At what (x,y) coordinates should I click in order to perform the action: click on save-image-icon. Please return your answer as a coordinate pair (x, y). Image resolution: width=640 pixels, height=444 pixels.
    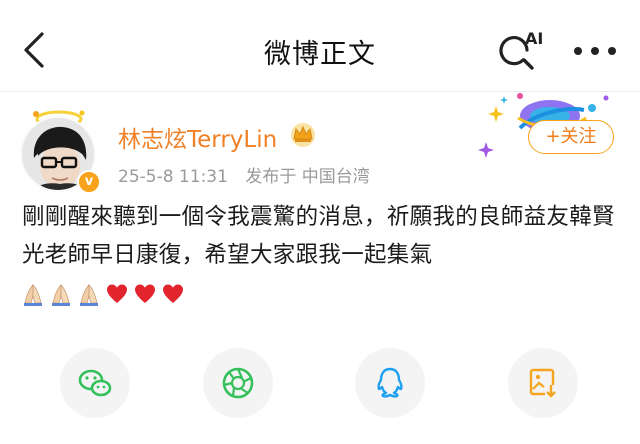
    Looking at the image, I should click on (543, 383).